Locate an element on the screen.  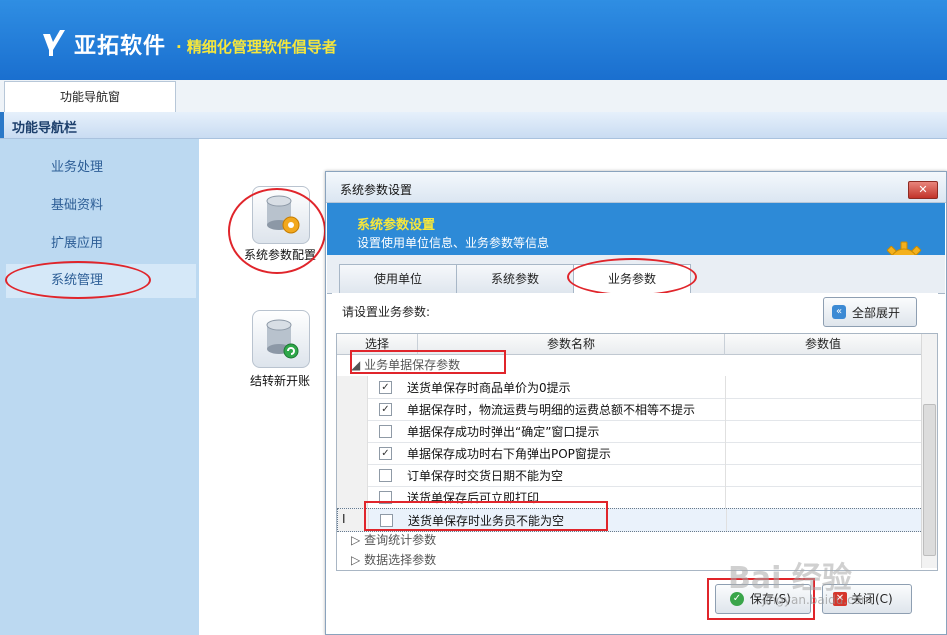
highlight-ring-system-management is located at coordinates (78, 280).